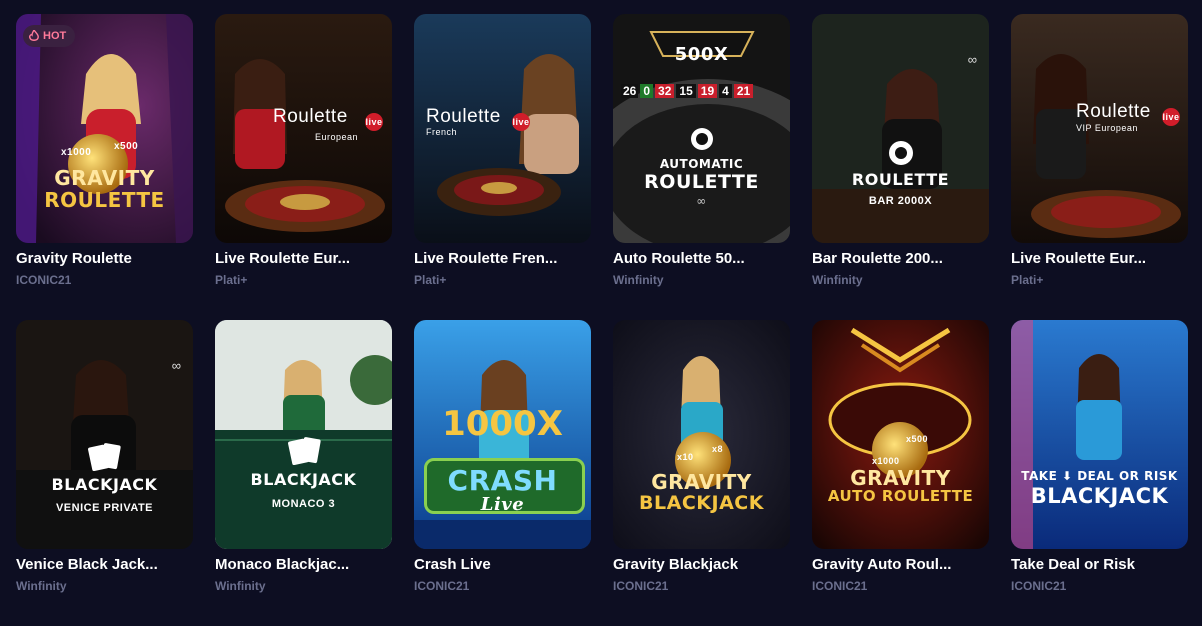 This screenshot has width=1202, height=626. What do you see at coordinates (647, 91) in the screenshot?
I see `wheel-number: 0` at bounding box center [647, 91].